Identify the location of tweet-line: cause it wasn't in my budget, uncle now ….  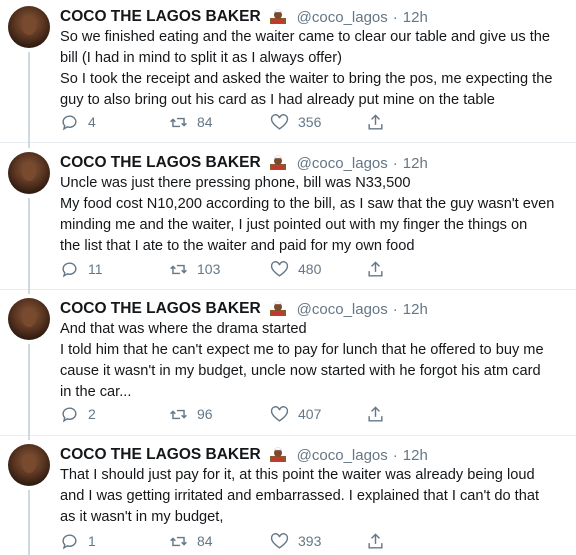
(300, 371).